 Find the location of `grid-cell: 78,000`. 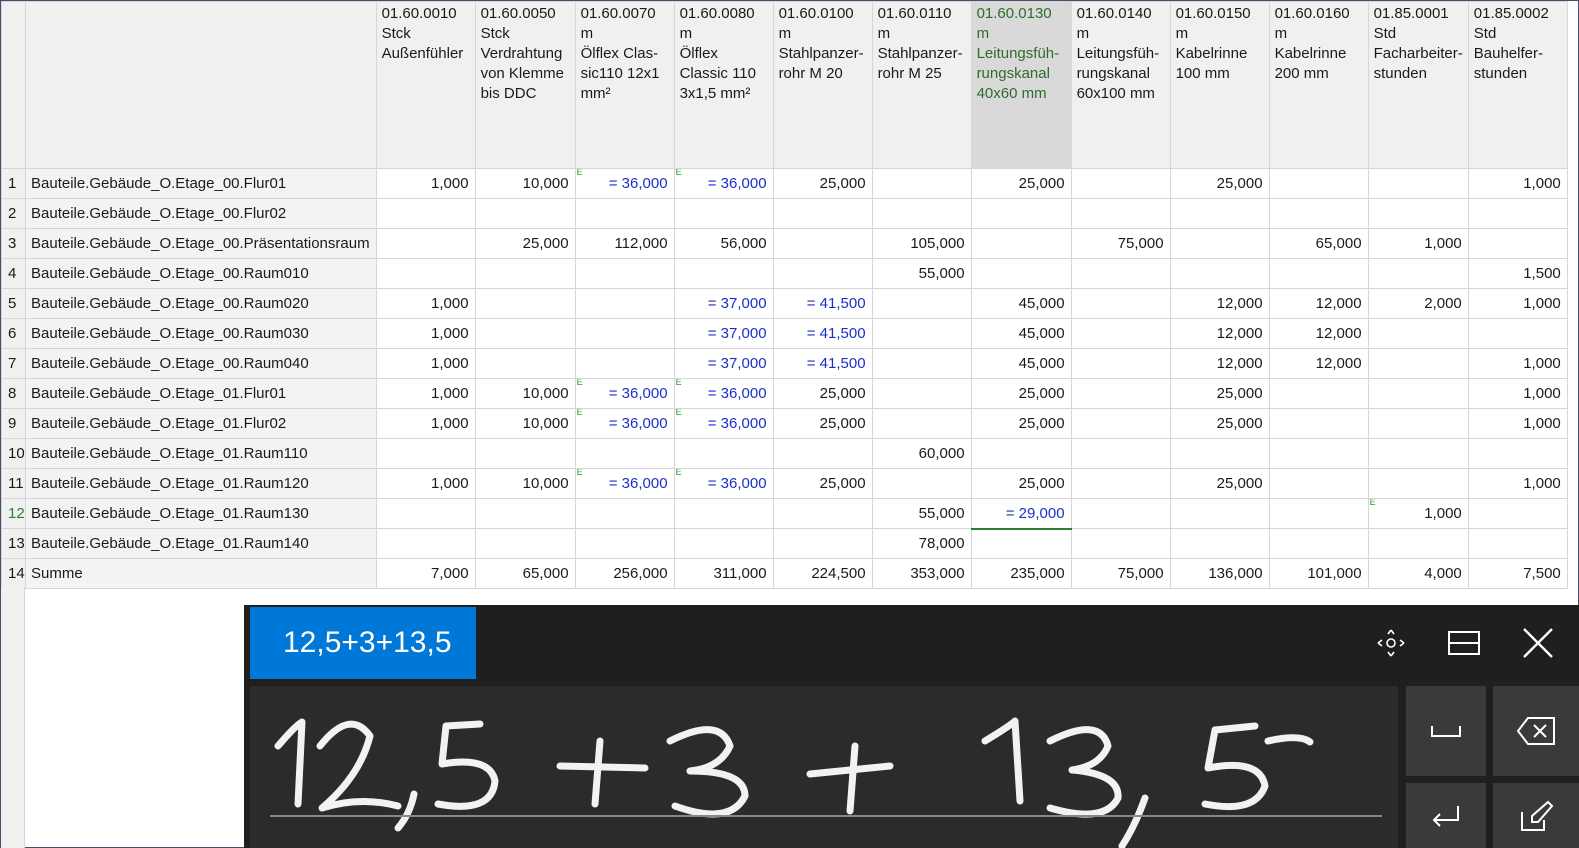

grid-cell: 78,000 is located at coordinates (921, 543).